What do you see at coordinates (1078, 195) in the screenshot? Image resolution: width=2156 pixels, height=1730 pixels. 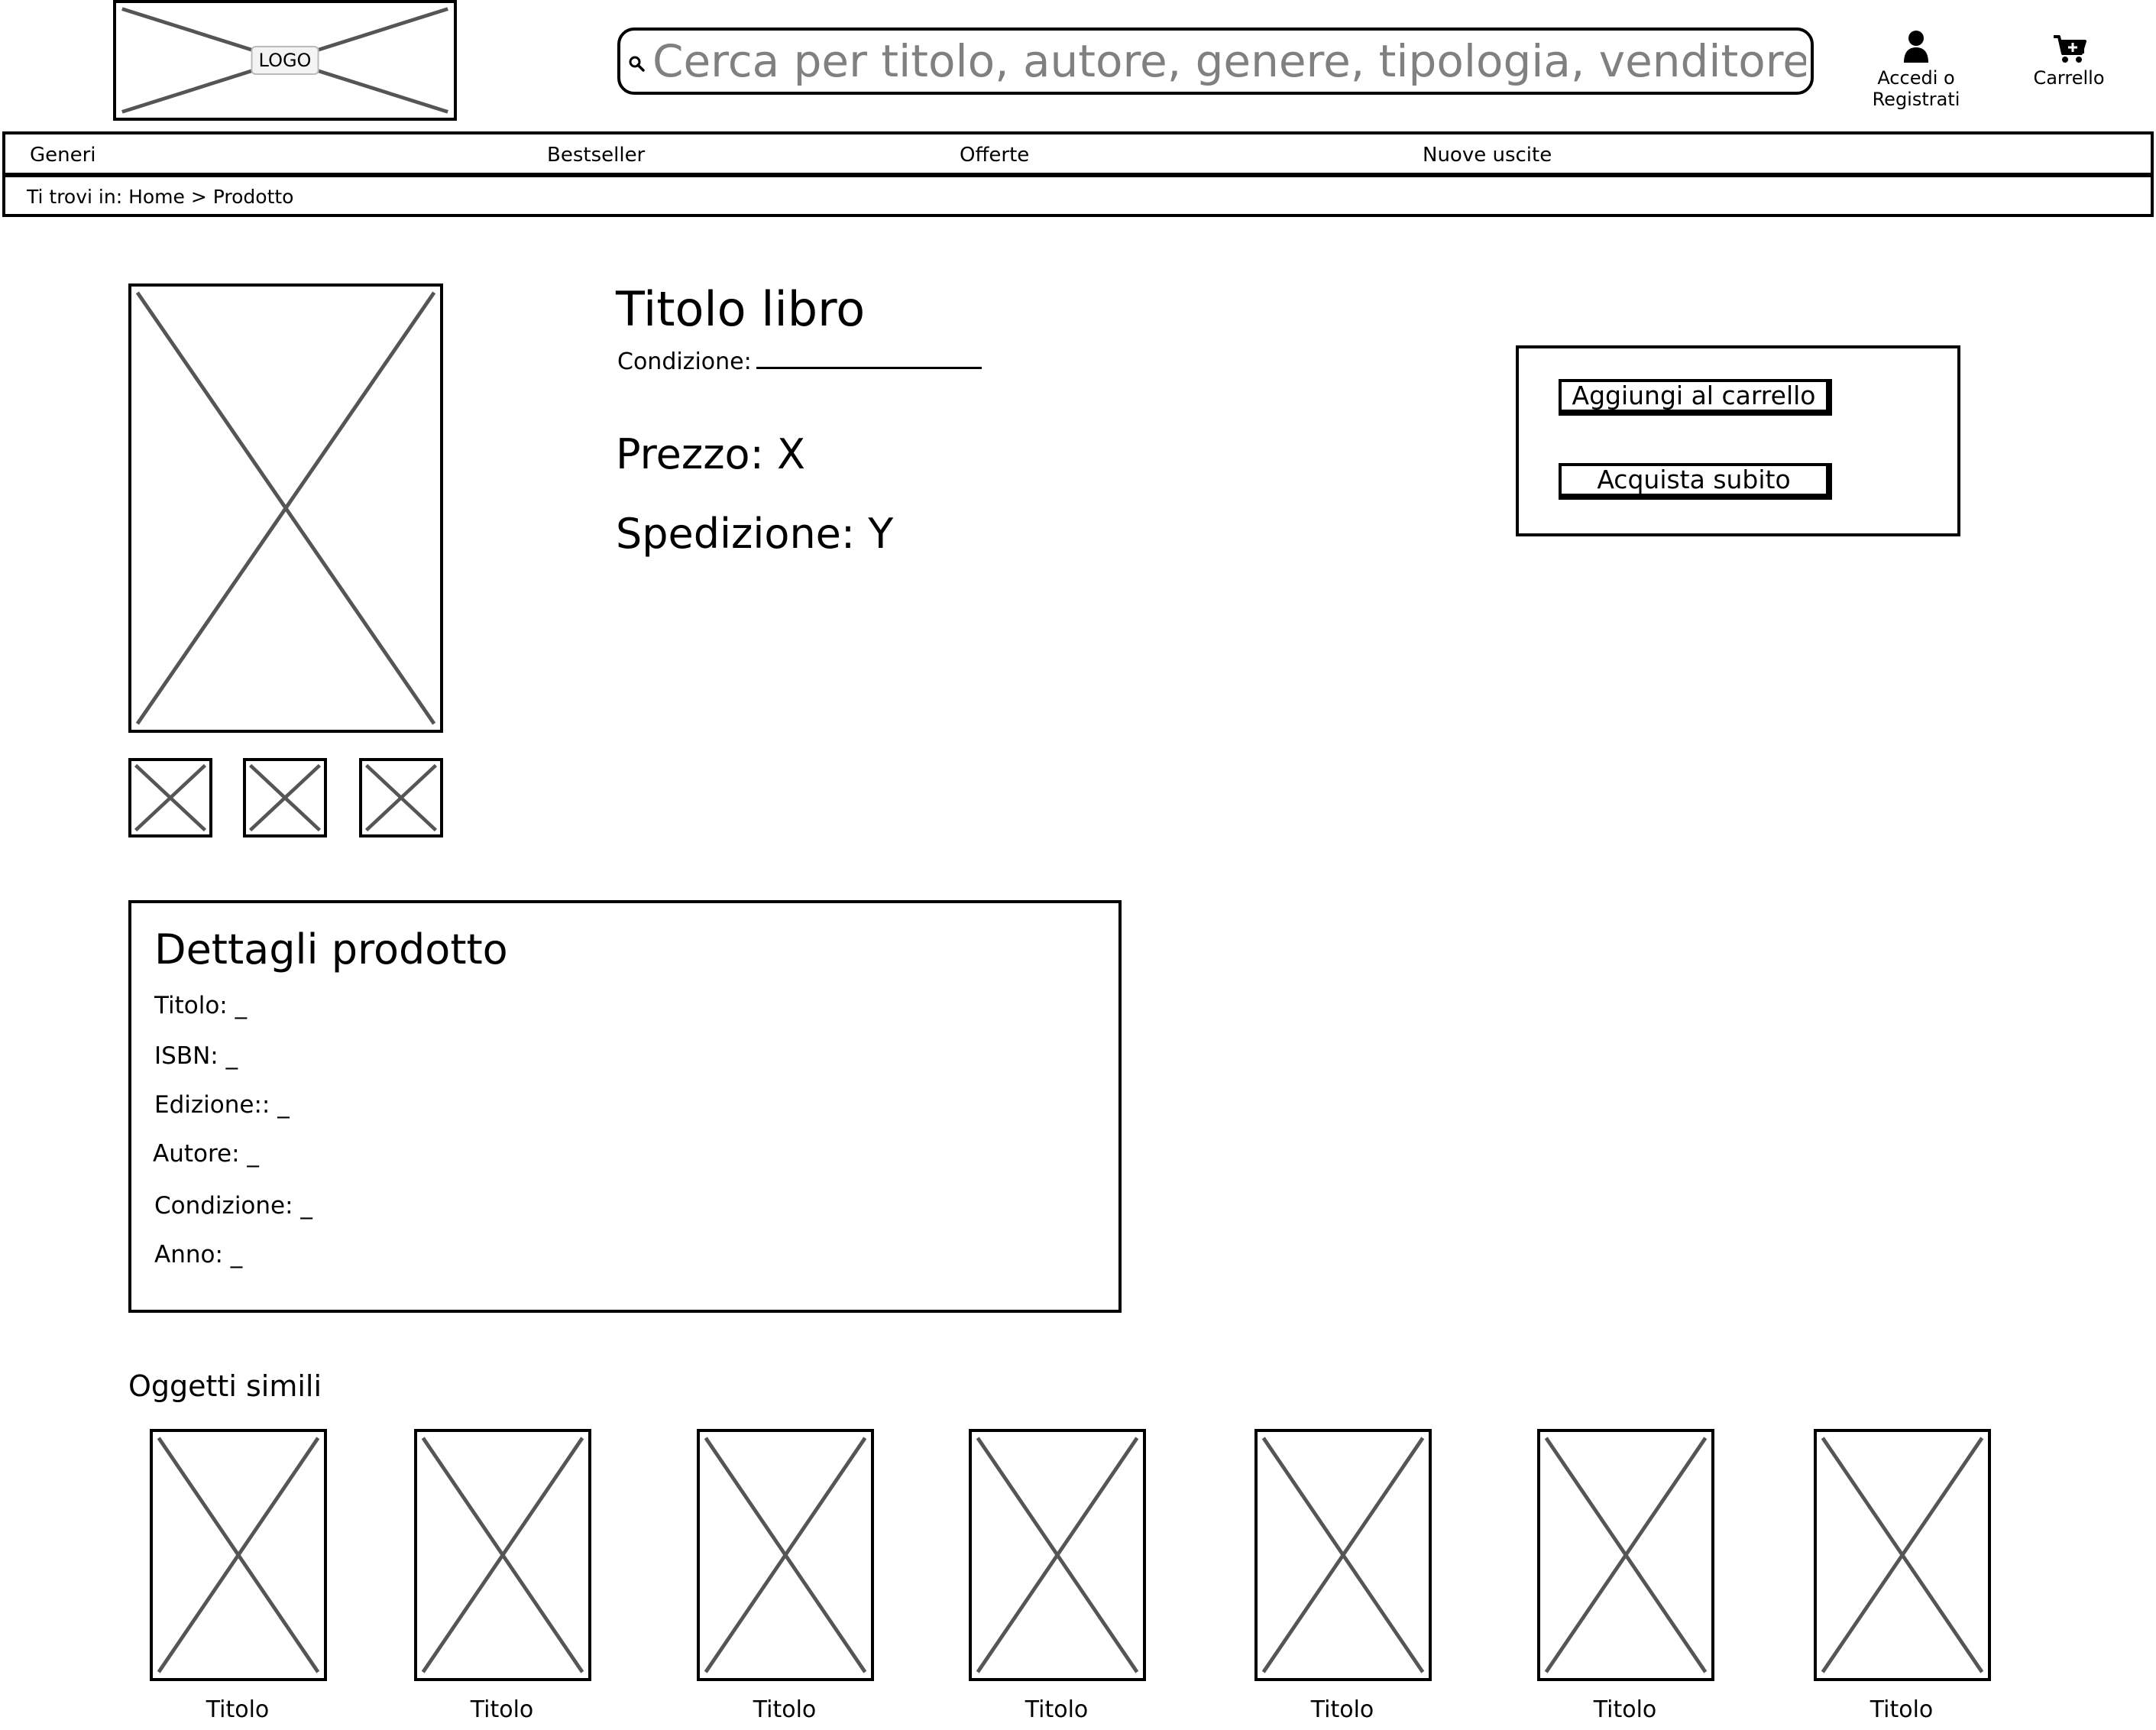 I see `breadcrumb: Ti trovi in: Home > Prodotto` at bounding box center [1078, 195].